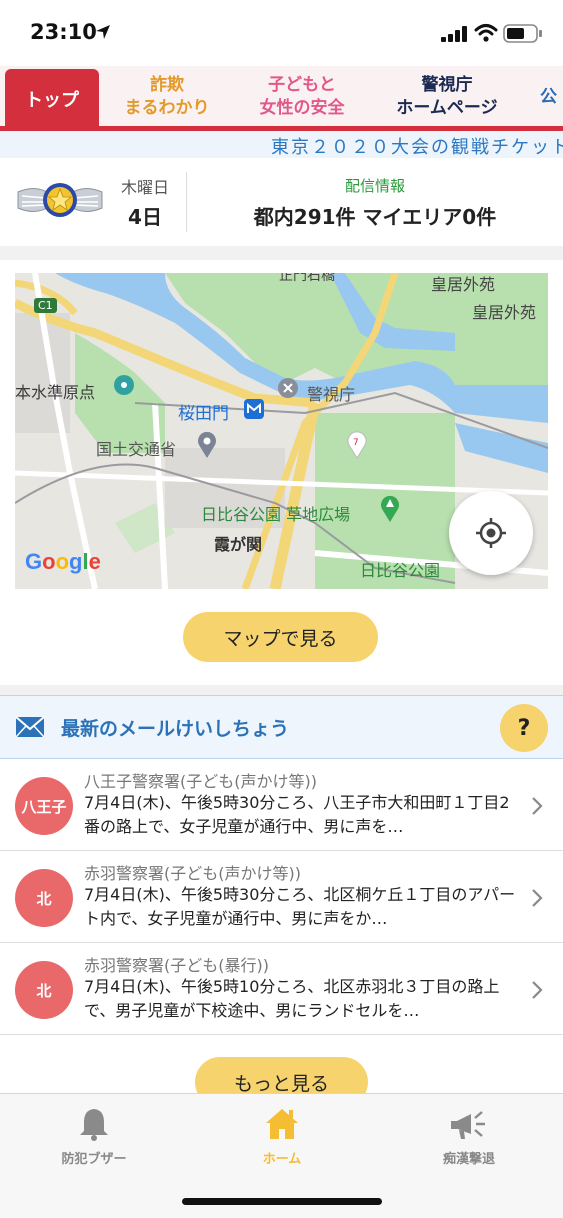 The width and height of the screenshot is (563, 1218). I want to click on day: 4日, so click(145, 217).